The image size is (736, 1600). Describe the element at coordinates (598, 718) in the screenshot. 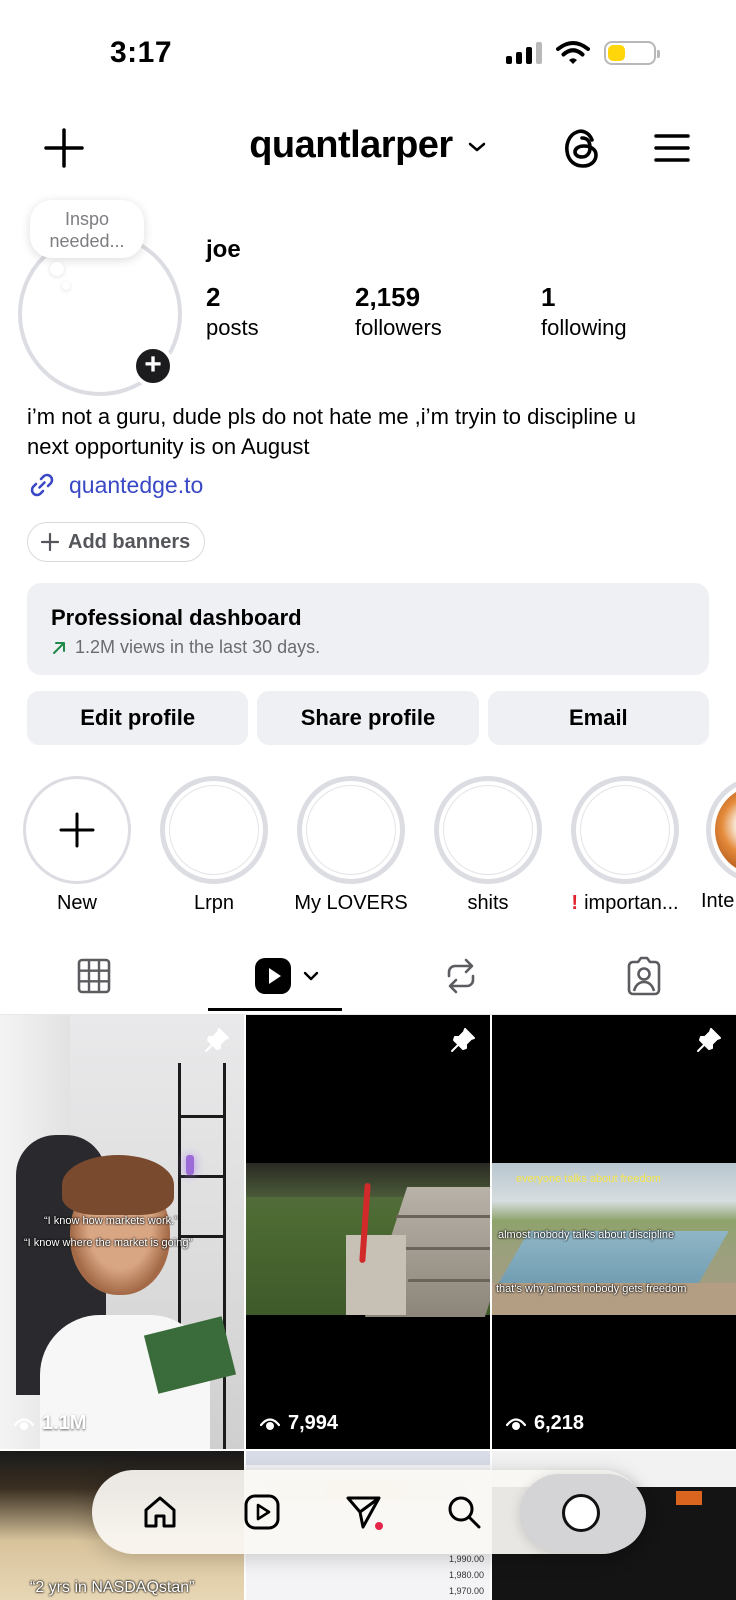

I see `email-button: Email` at that location.